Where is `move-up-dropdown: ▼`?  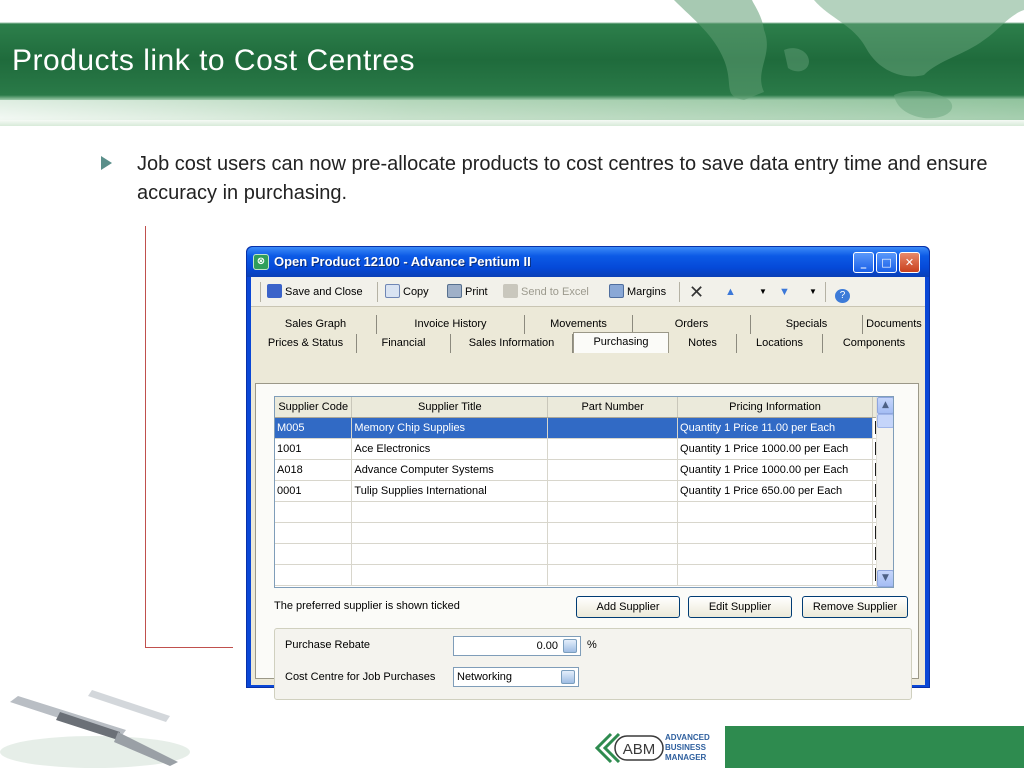 move-up-dropdown: ▼ is located at coordinates (763, 292).